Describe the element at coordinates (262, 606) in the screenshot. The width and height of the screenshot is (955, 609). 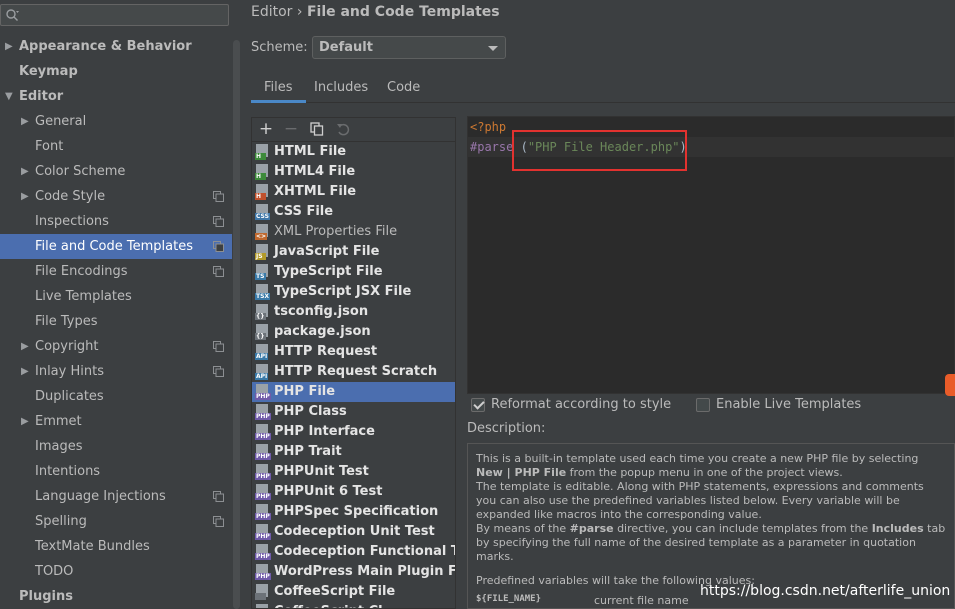
I see `file-page-icon` at that location.